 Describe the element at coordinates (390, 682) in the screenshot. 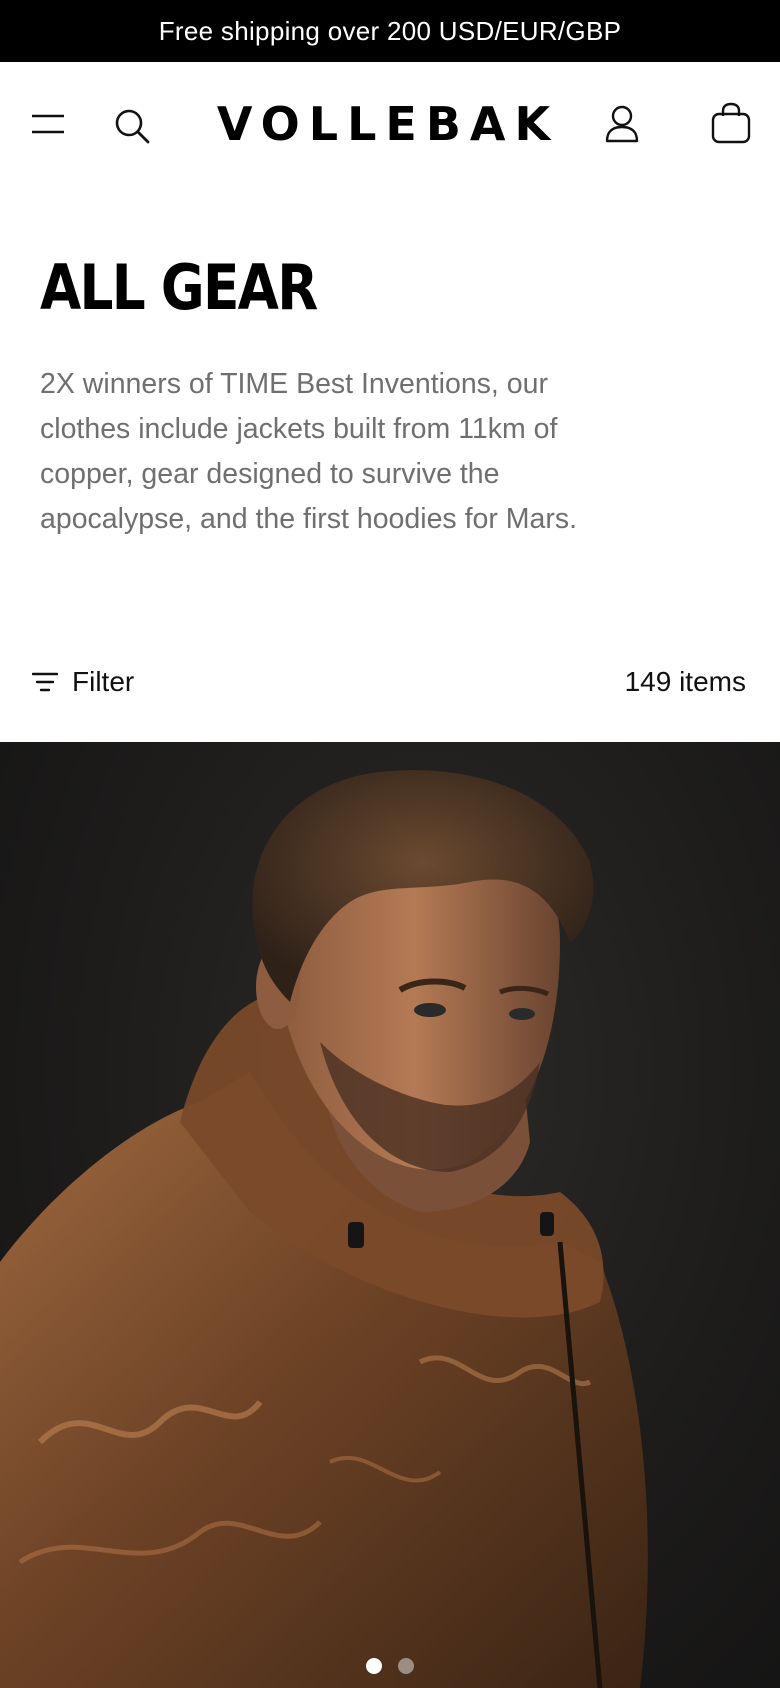

I see `filter-bar: Filter 149 items` at that location.